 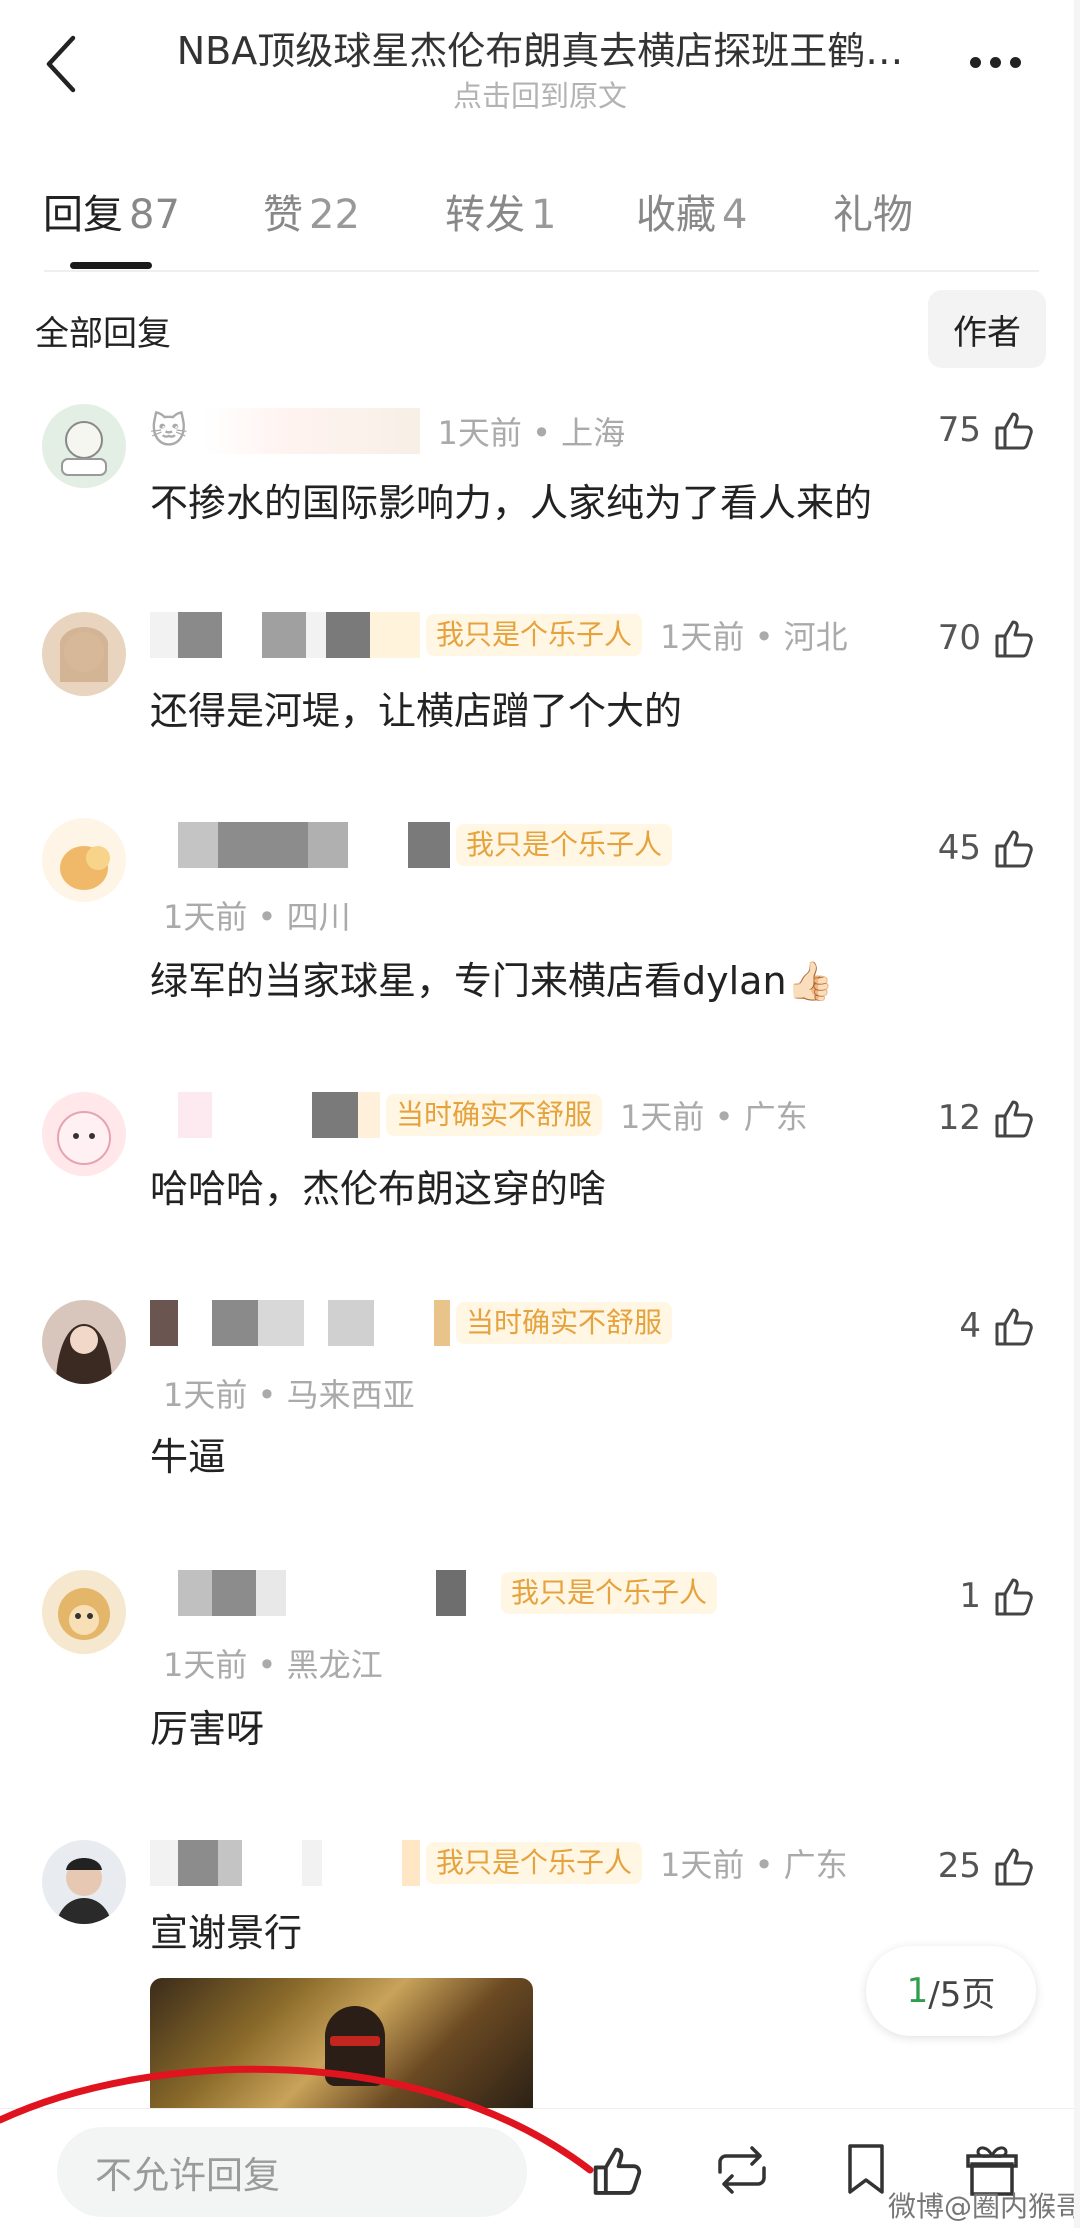 What do you see at coordinates (986, 1866) in the screenshot?
I see `like-button: 25` at bounding box center [986, 1866].